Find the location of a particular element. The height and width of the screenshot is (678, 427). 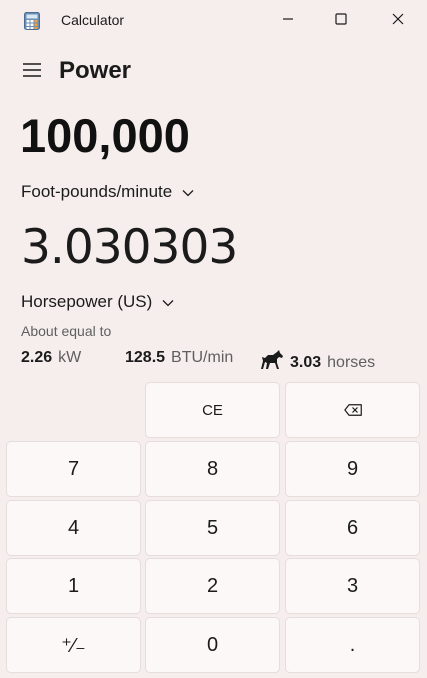

horse-icon is located at coordinates (271, 362).